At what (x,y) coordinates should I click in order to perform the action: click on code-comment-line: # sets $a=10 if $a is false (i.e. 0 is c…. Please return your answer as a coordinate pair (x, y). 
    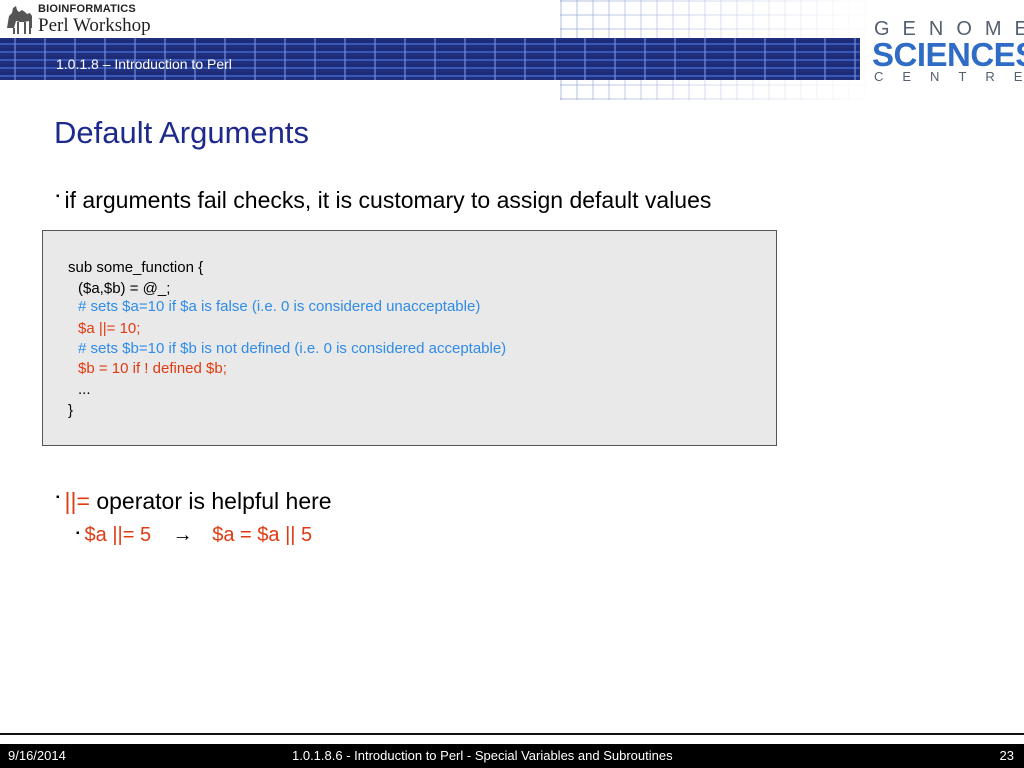
    Looking at the image, I should click on (279, 306).